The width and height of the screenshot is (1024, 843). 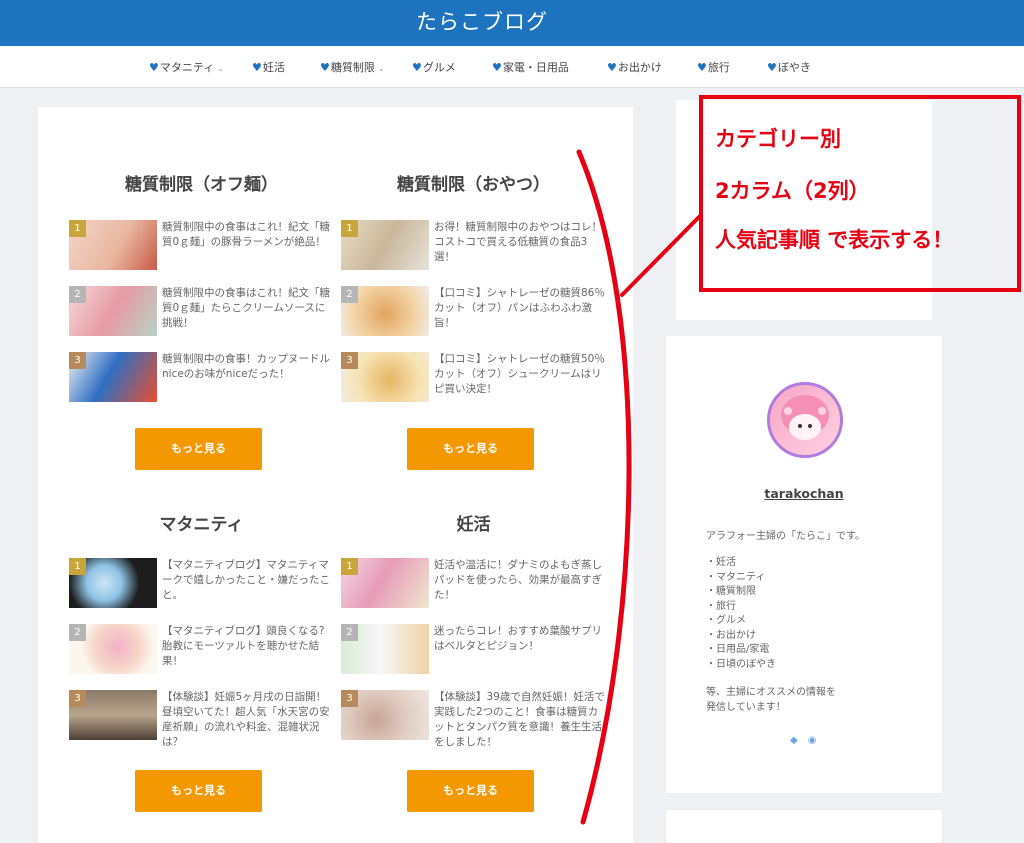 What do you see at coordinates (248, 367) in the screenshot?
I see `article-link: 糖質制限中の食事！カップヌードルniceのお味がniceだった！` at bounding box center [248, 367].